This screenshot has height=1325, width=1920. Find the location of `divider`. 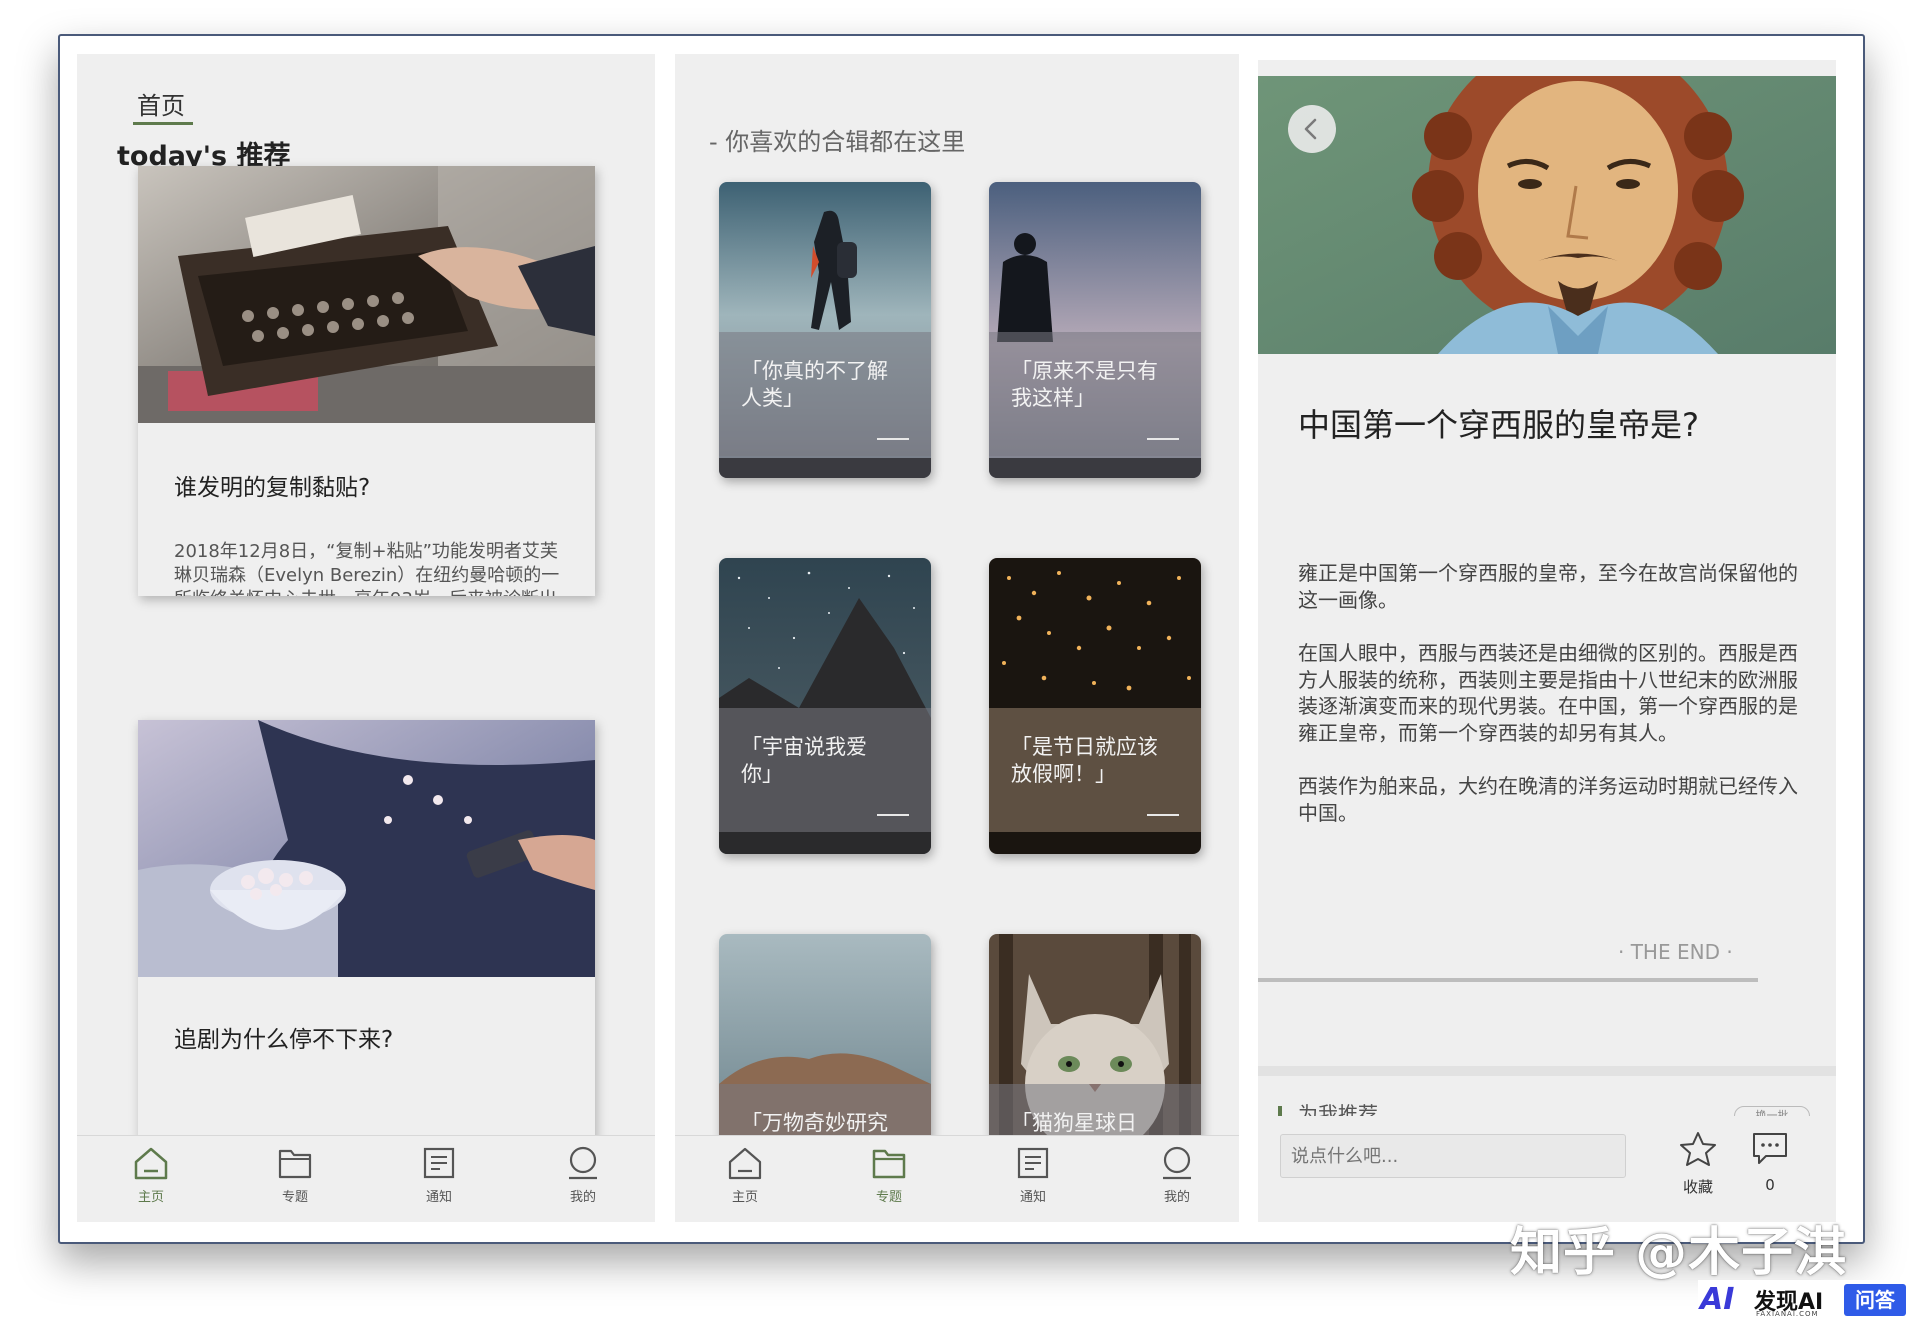

divider is located at coordinates (1508, 980).